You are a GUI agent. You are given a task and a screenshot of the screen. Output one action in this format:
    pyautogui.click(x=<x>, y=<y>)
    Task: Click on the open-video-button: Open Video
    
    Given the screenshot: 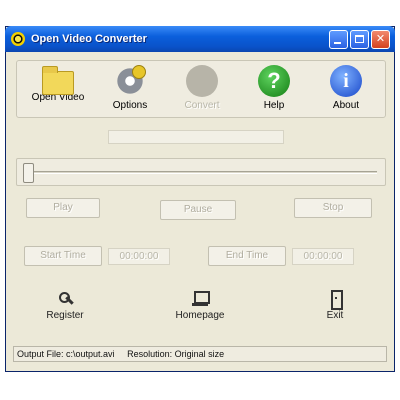 What is the action you would take?
    pyautogui.click(x=58, y=84)
    